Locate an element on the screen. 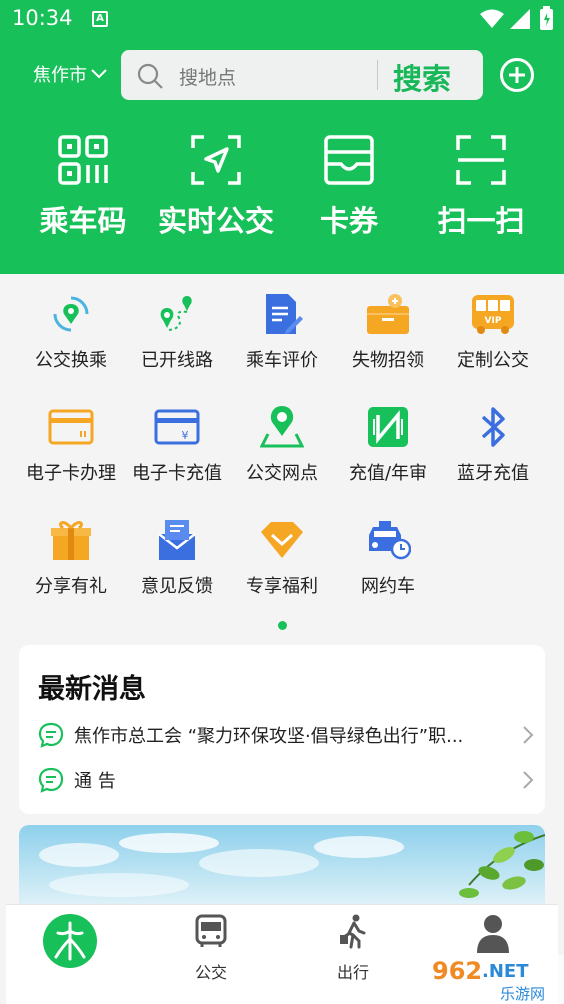 This screenshot has width=564, height=1004. quick-card-coupon: 卡券 is located at coordinates (349, 187).